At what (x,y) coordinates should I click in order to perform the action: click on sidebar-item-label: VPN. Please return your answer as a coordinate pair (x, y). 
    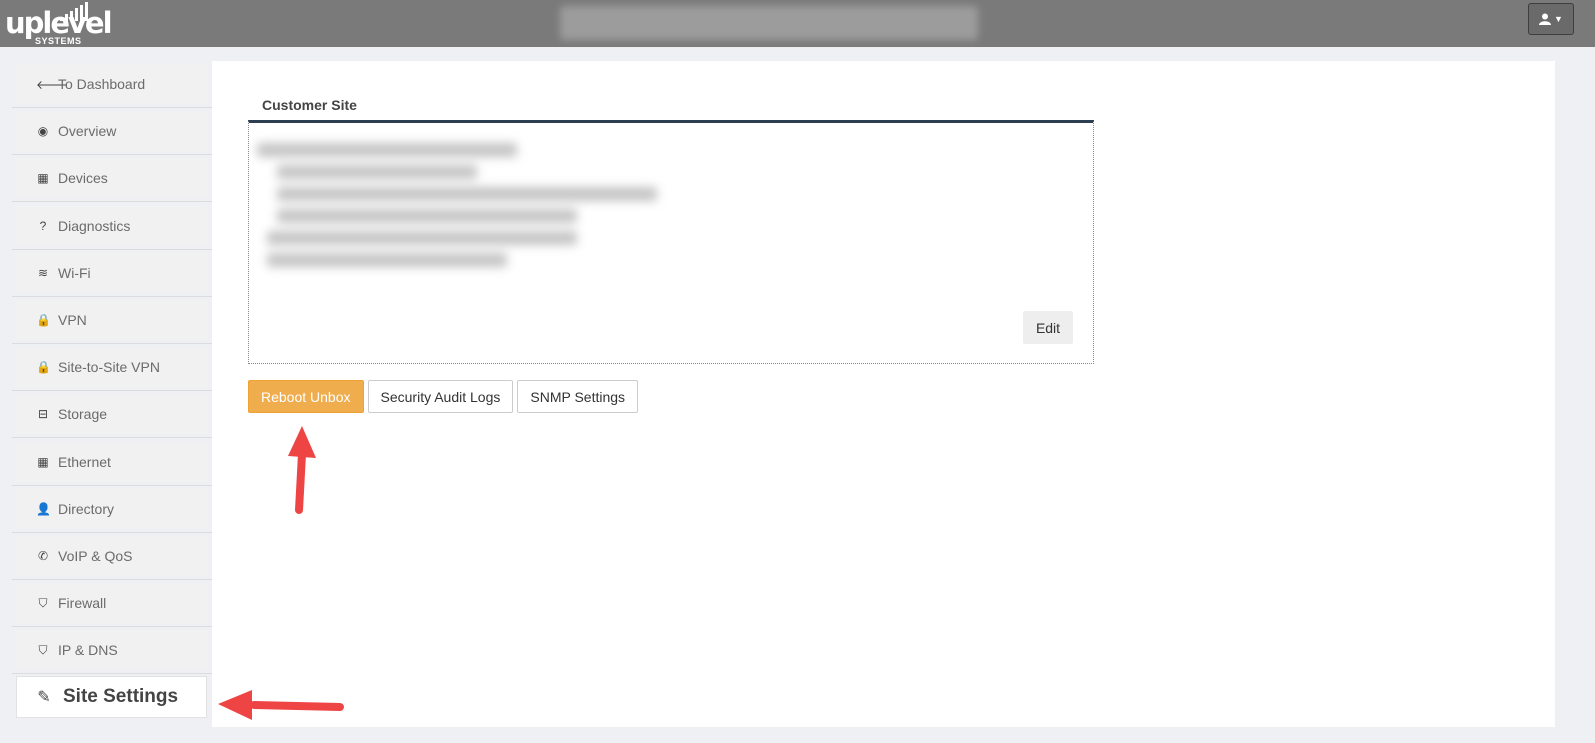
    Looking at the image, I should click on (72, 320).